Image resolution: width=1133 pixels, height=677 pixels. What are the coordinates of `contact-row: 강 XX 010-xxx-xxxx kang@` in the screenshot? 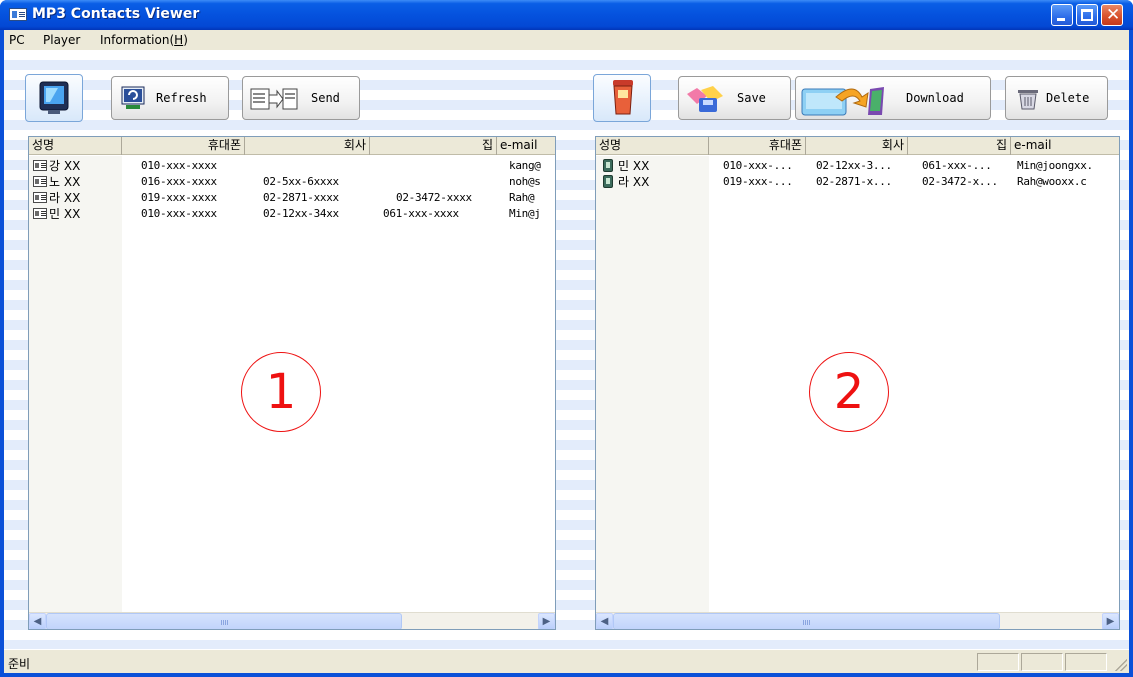 It's located at (292, 166).